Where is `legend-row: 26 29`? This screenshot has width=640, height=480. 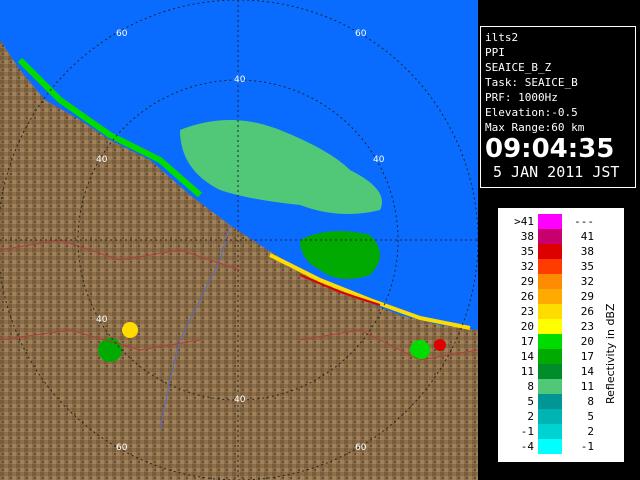 legend-row: 26 29 is located at coordinates (548, 296).